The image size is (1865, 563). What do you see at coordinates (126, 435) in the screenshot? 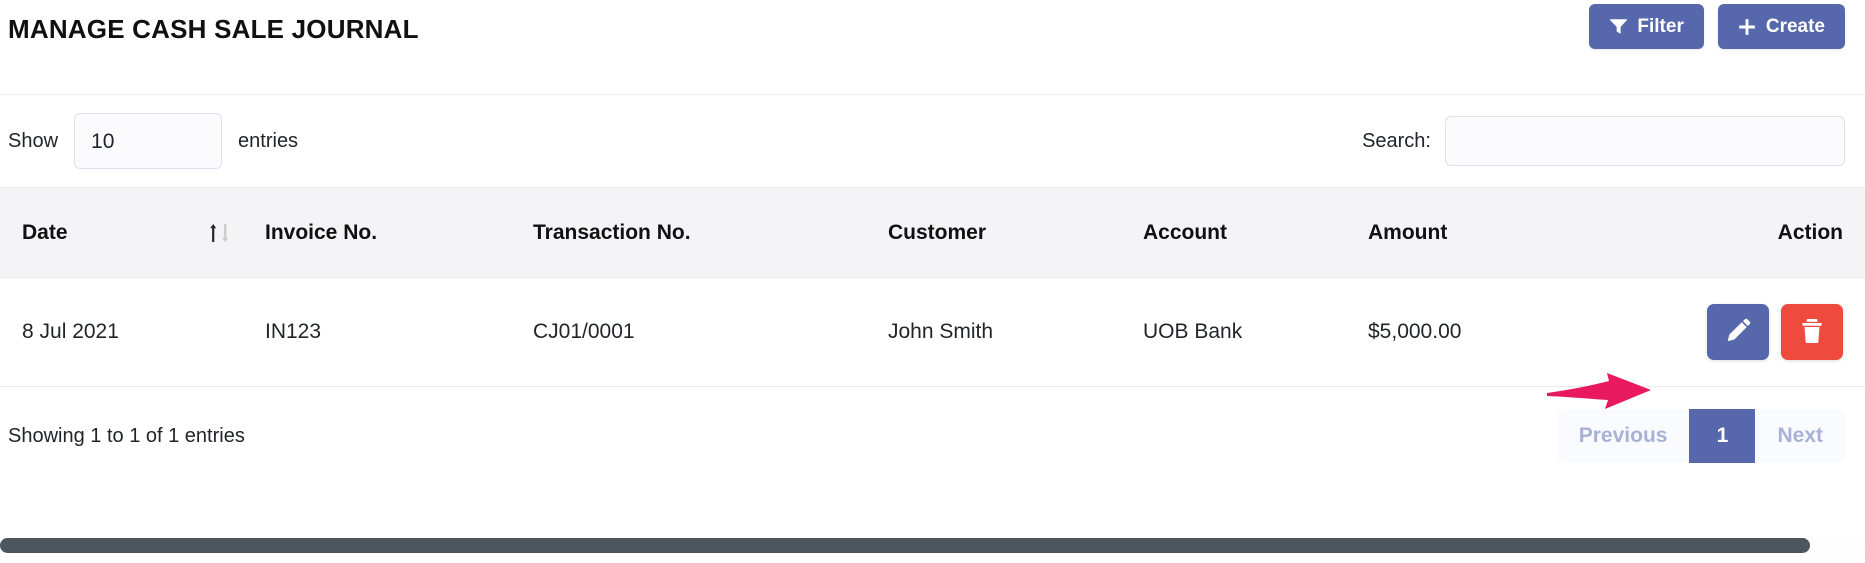
I see `entries-info: Showing 1 to 1 of 1 entries` at bounding box center [126, 435].